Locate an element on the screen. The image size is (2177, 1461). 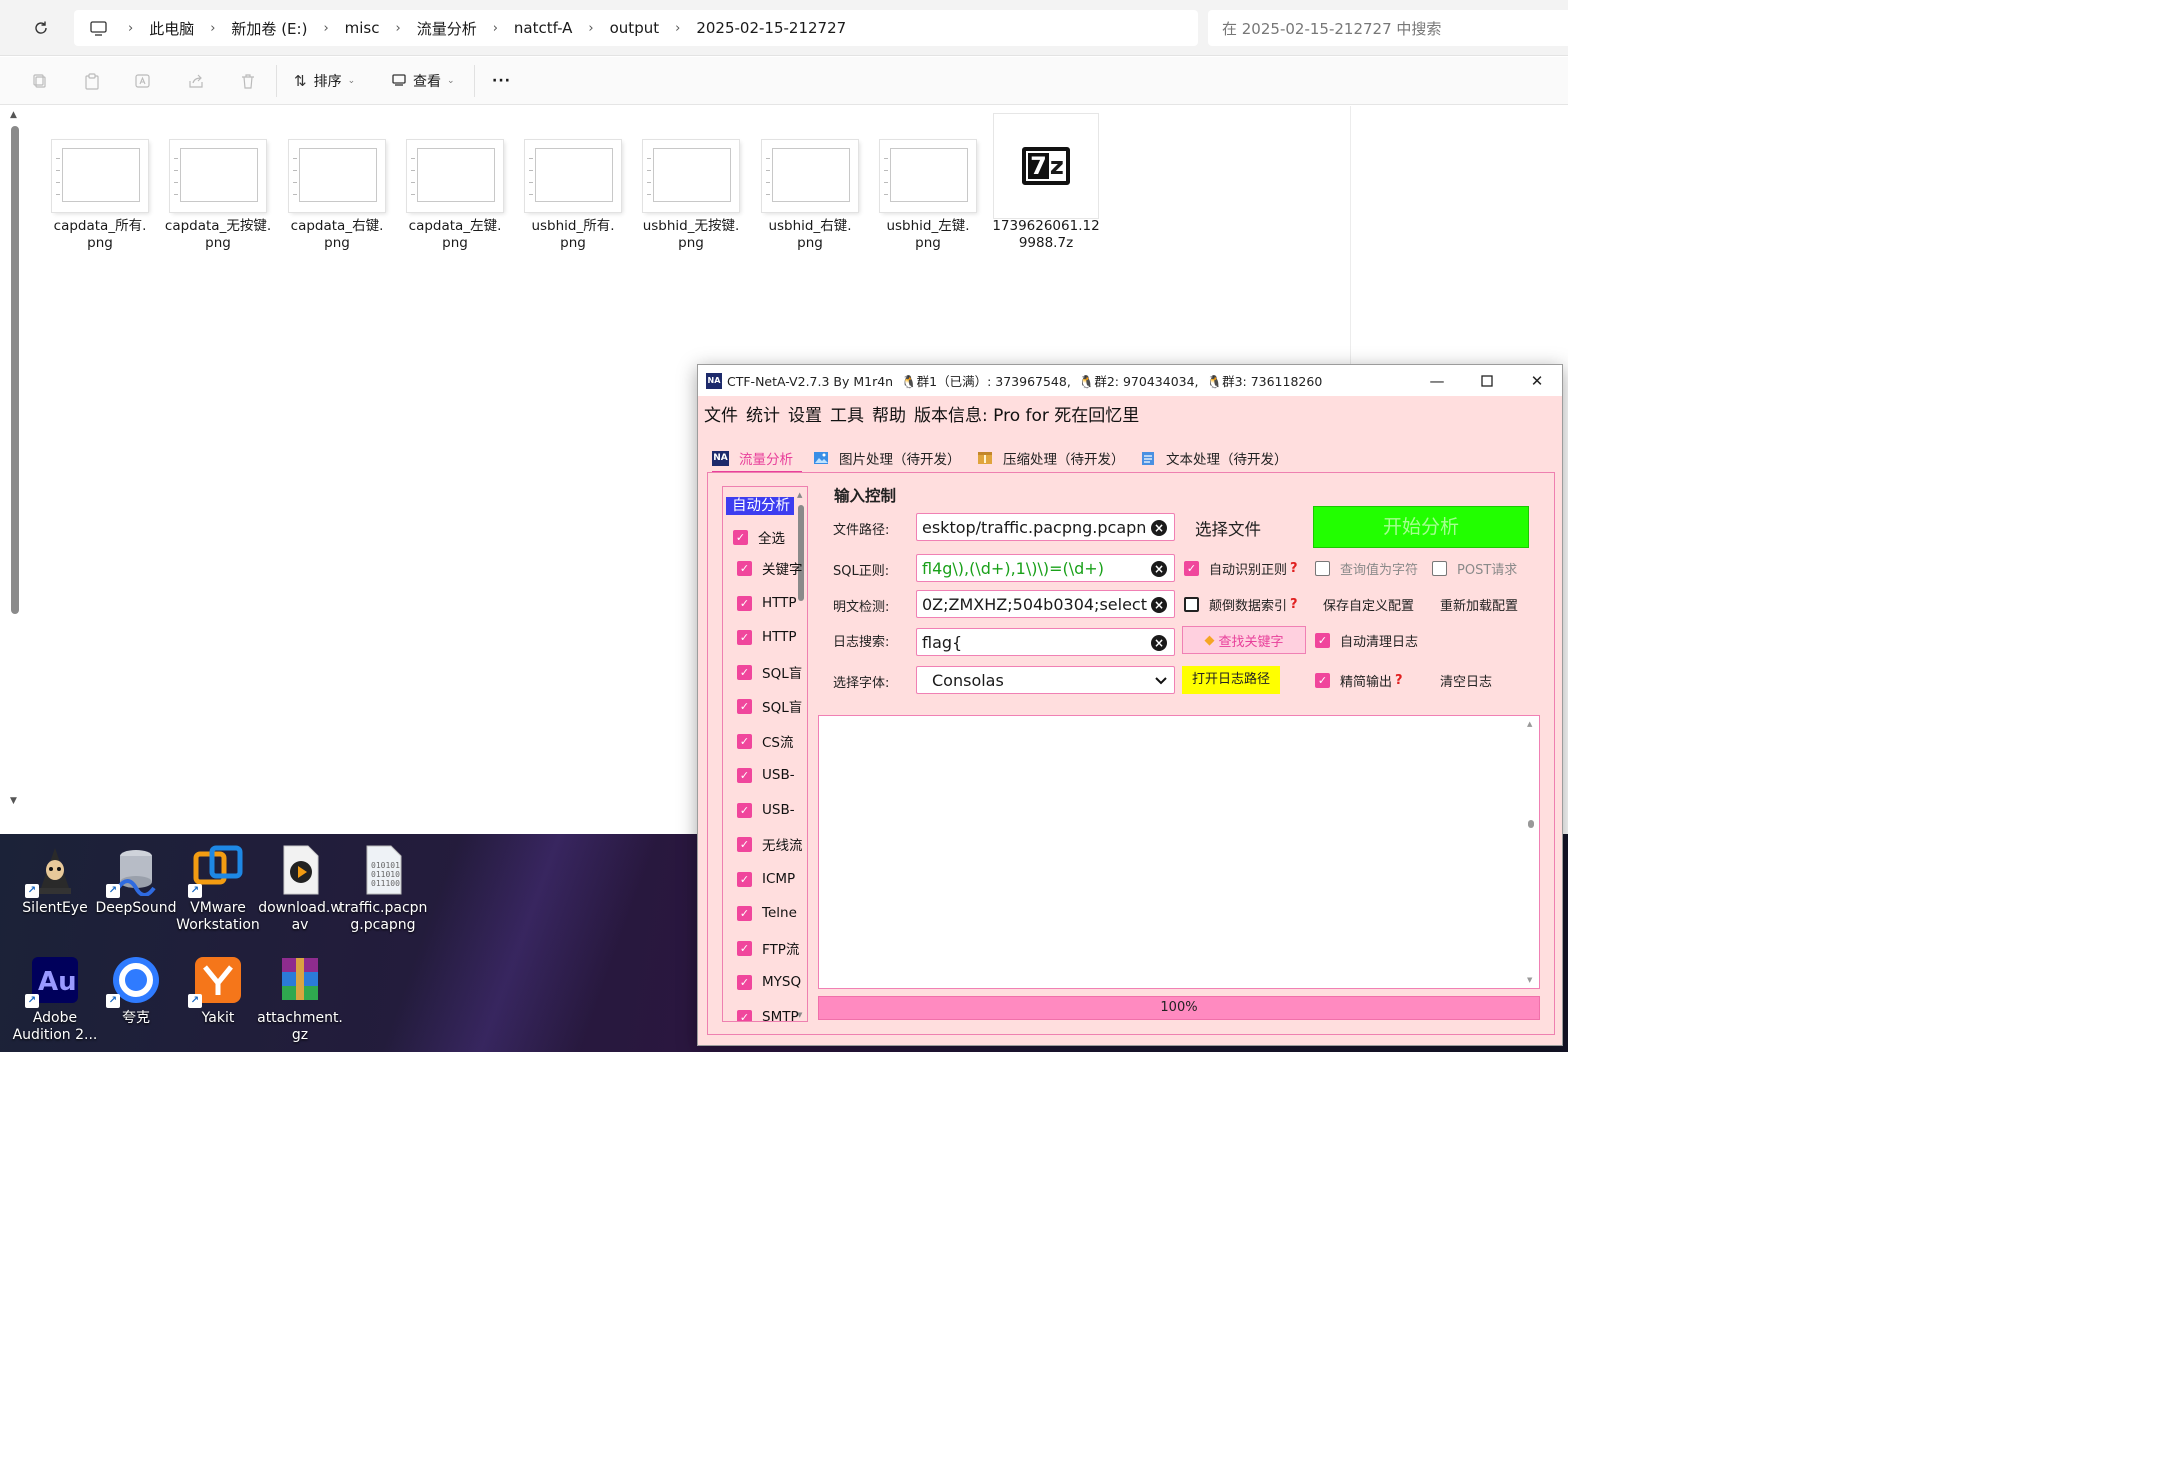
file-item: usbhid_无按键. png is located at coordinates (691, 182).